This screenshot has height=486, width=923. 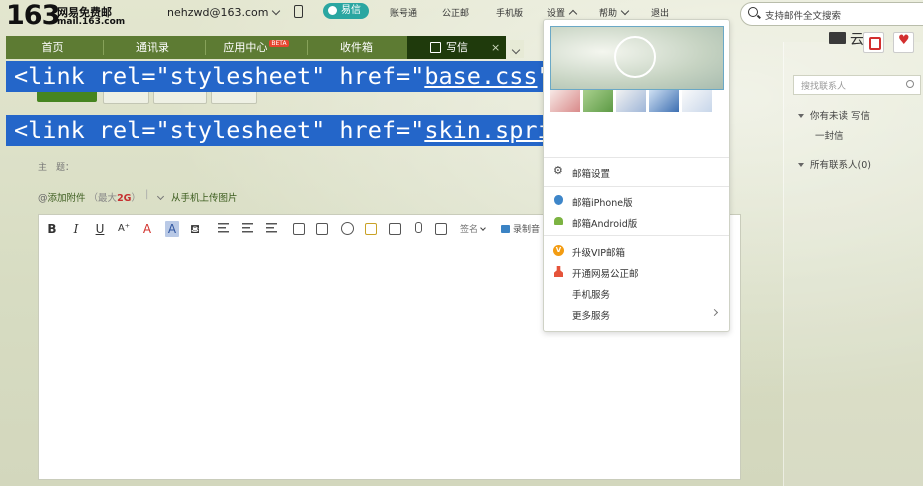 What do you see at coordinates (152, 47) in the screenshot?
I see `tab-contacts: 通讯录` at bounding box center [152, 47].